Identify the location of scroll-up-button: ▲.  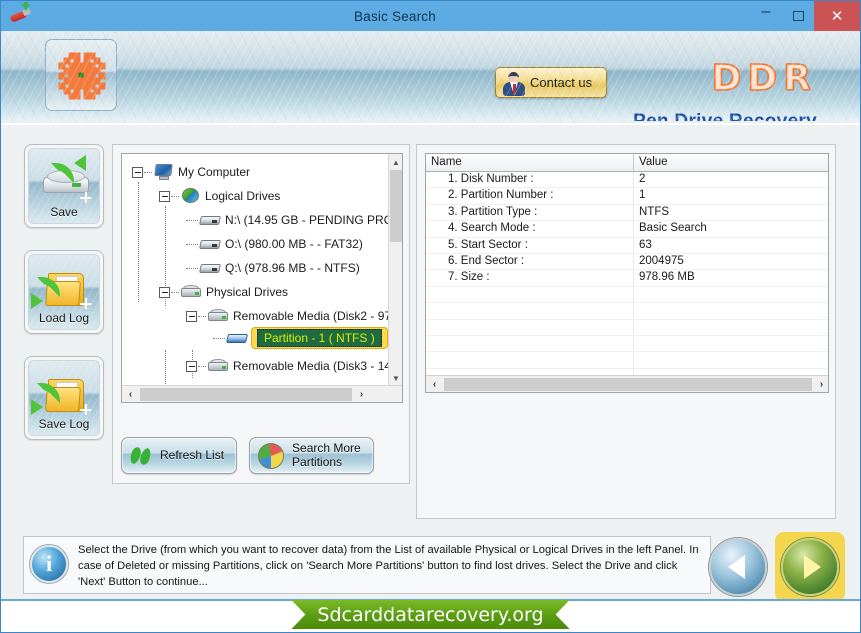
(395, 162).